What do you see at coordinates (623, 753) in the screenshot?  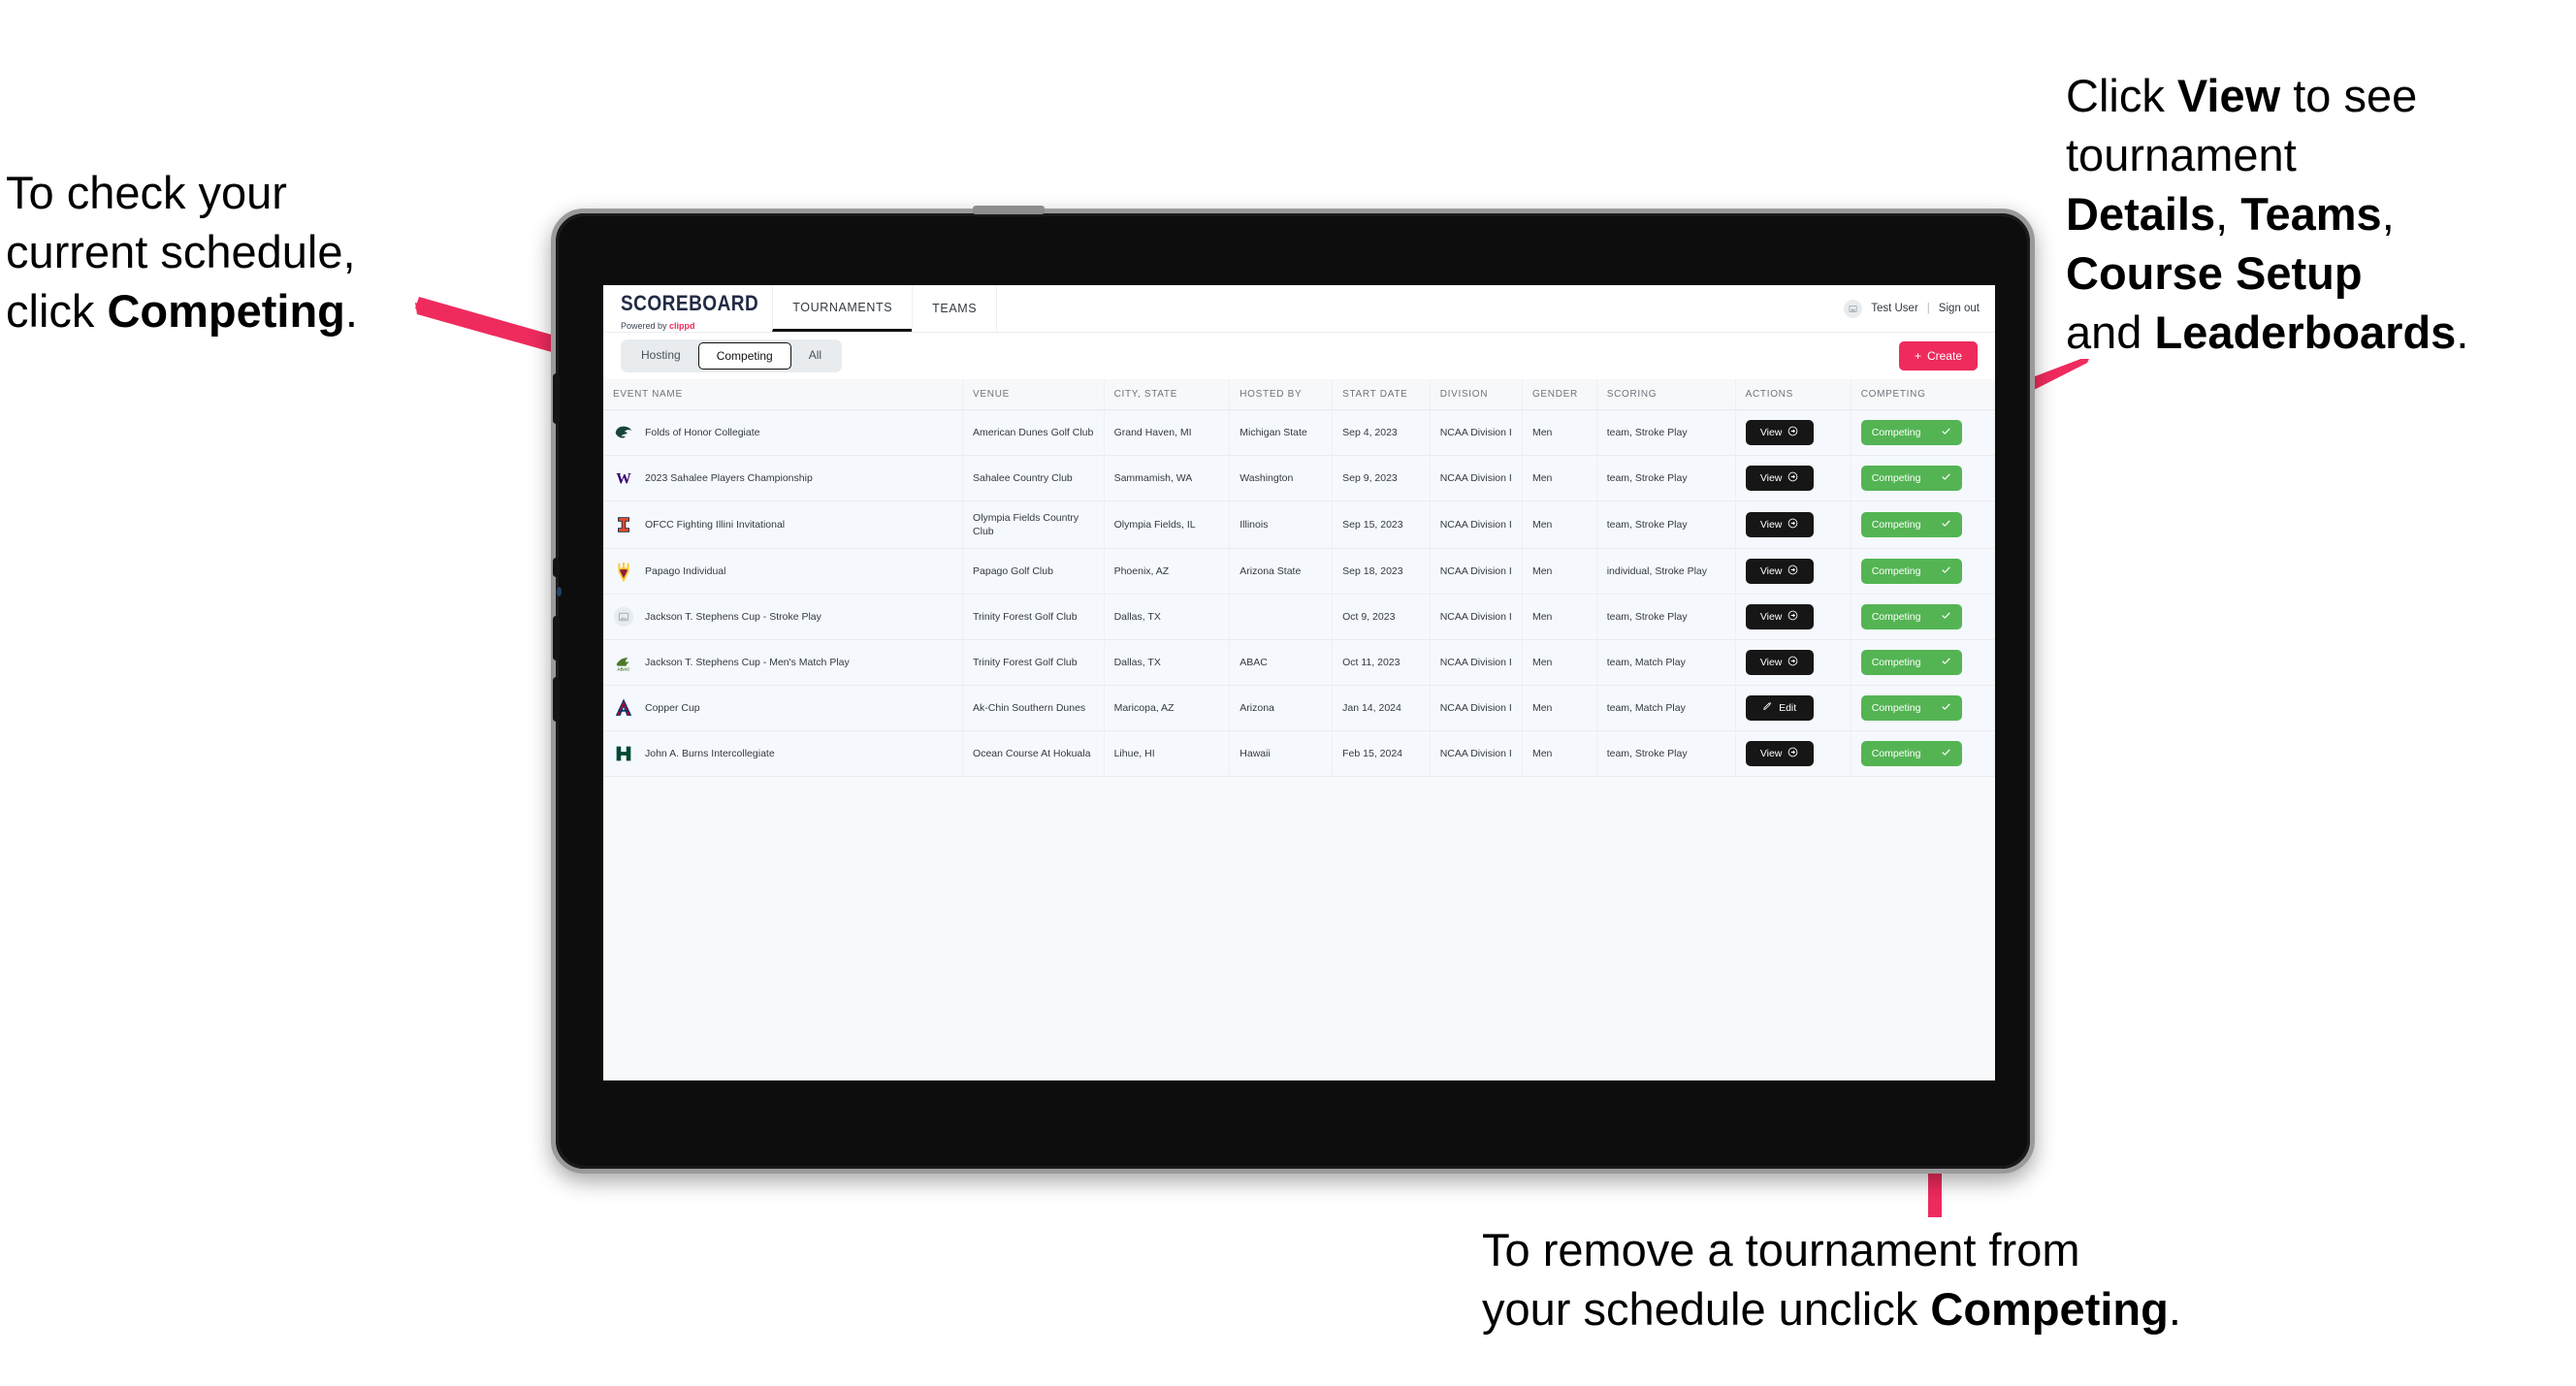 I see `hawaii-h-logo` at bounding box center [623, 753].